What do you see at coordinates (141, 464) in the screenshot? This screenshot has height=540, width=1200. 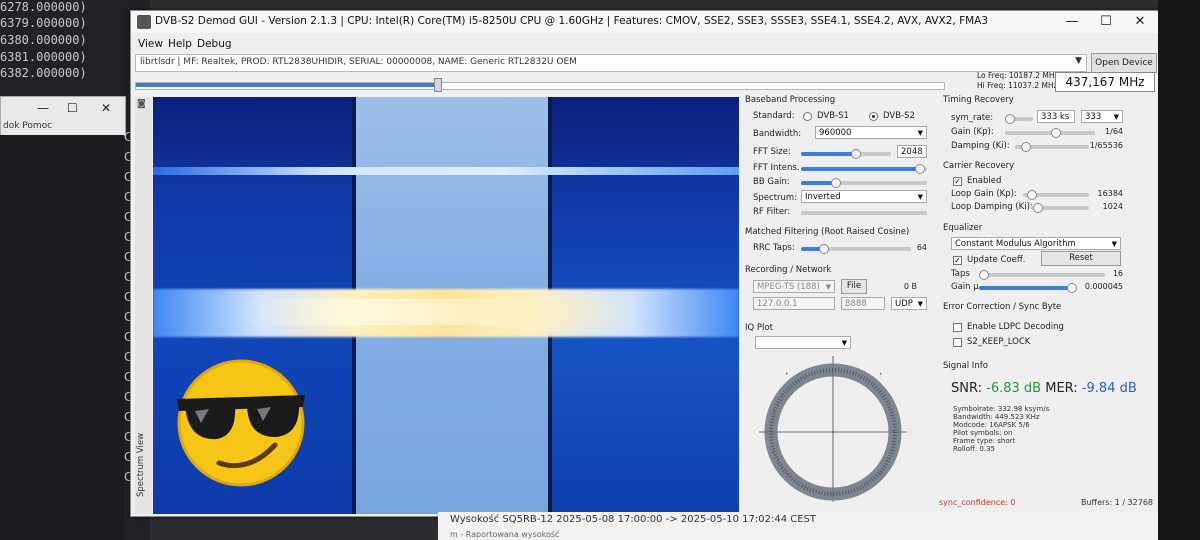 I see `spectrum-view-label: Spectrum View` at bounding box center [141, 464].